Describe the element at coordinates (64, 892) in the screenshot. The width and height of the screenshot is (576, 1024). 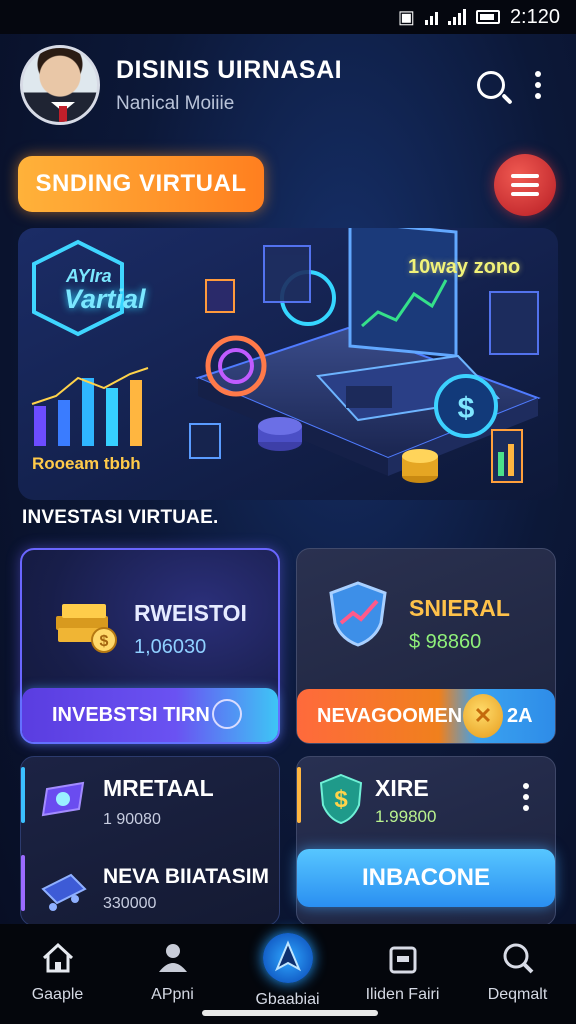
I see `cart-icon` at that location.